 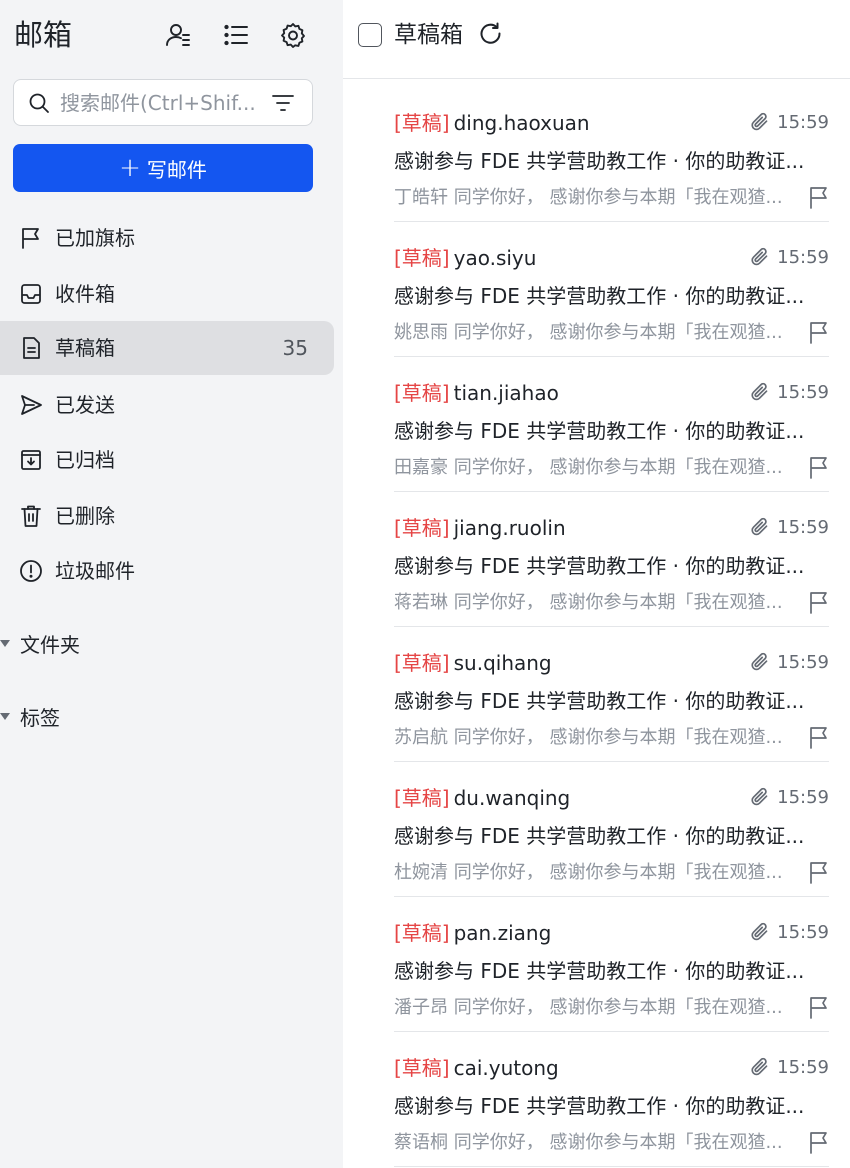 I want to click on sidebar-item-label: 已发送, so click(x=85, y=405).